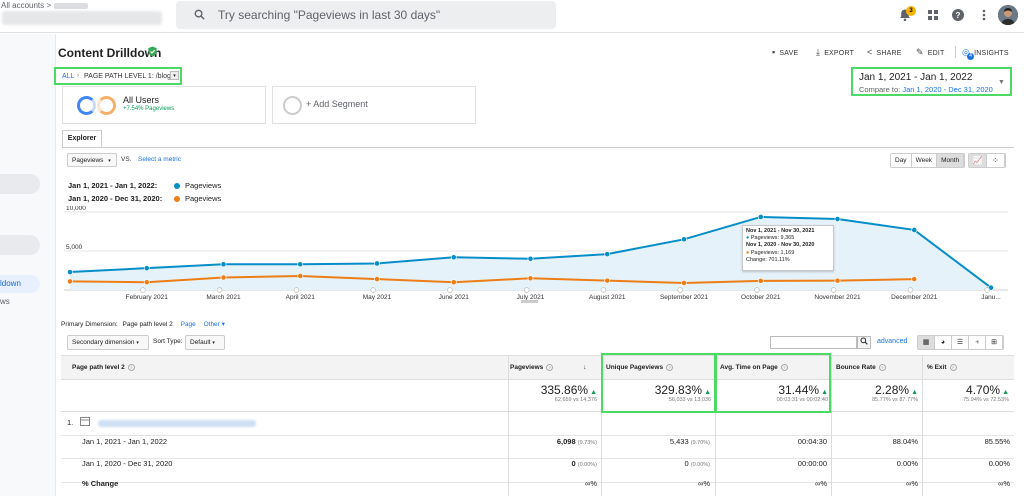 This screenshot has width=1024, height=496. What do you see at coordinates (20, 284) in the screenshot?
I see `sidebar-item-content-drilldown: ldown` at bounding box center [20, 284].